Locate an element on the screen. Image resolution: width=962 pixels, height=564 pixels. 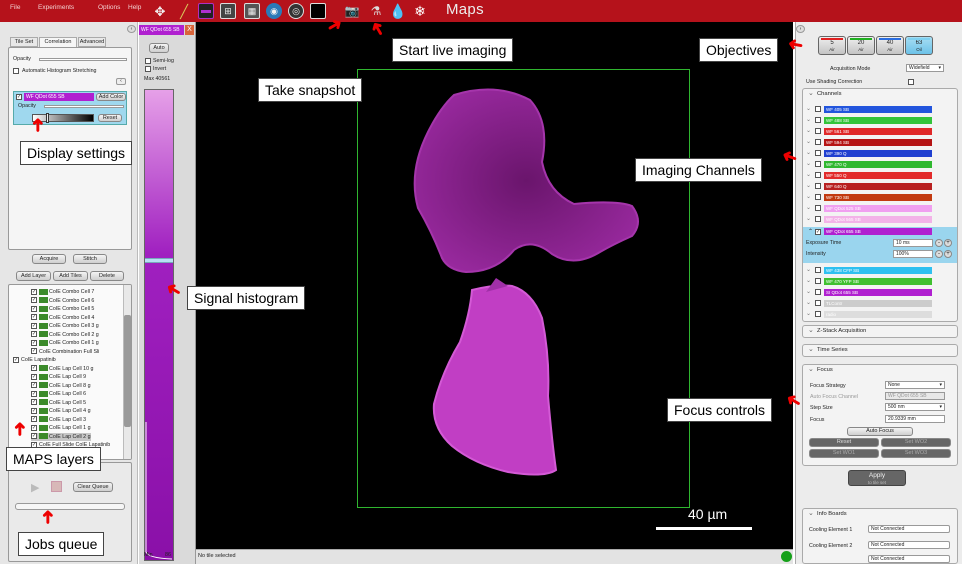
channel-row: ⌄ WF 488 SB is located at coordinates (879, 120).